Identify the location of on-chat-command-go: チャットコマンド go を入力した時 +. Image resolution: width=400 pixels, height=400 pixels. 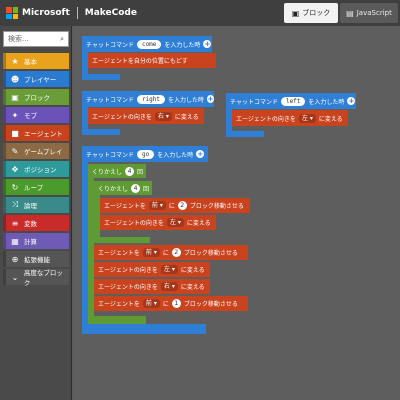
(145, 154).